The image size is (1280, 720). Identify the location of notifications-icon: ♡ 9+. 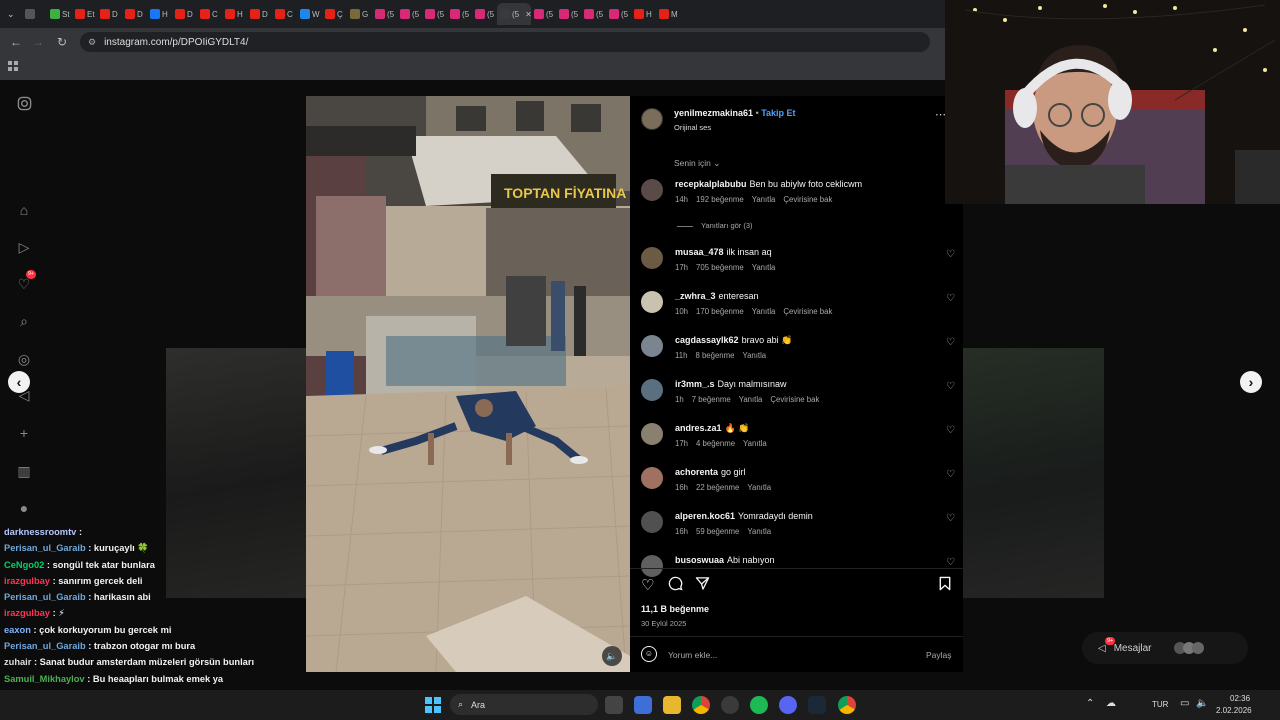
(26, 281).